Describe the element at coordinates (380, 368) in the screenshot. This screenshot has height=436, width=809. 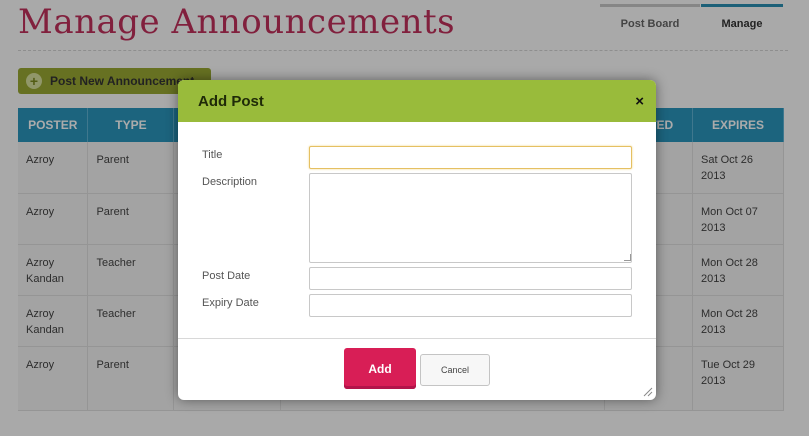
I see `add-button: Add` at that location.